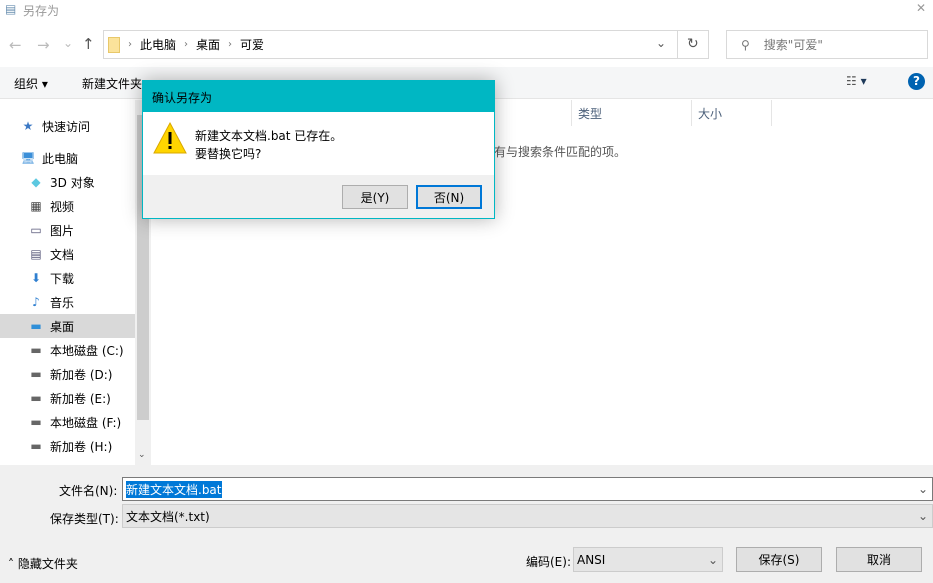 The height and width of the screenshot is (583, 933). Describe the element at coordinates (466, 10) in the screenshot. I see `title-bar: ▤ 另存为 ✕` at that location.